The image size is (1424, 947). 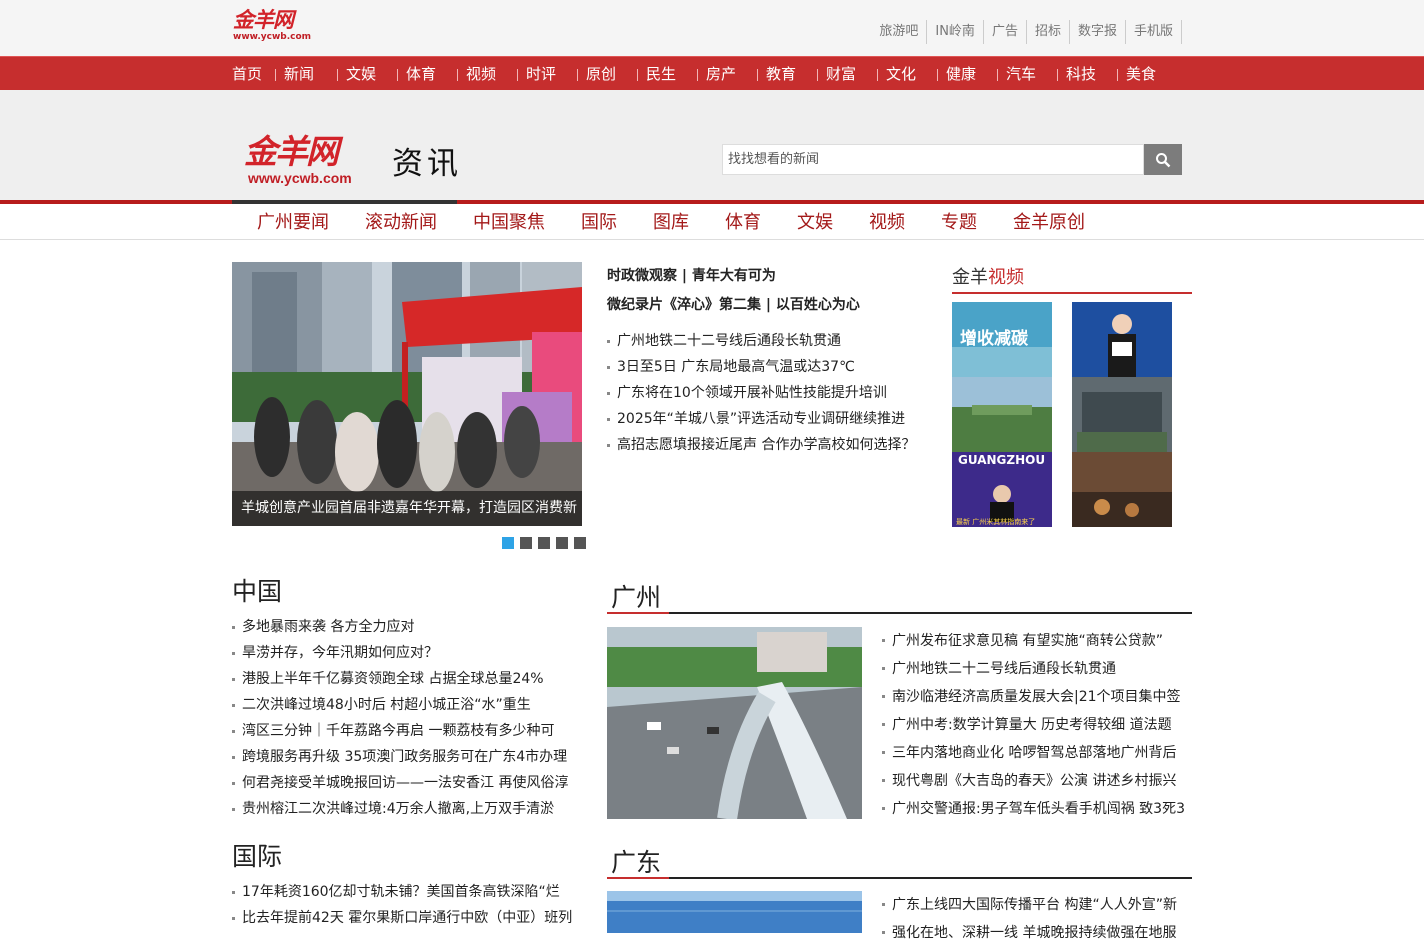 What do you see at coordinates (257, 590) in the screenshot?
I see `section-title-china: 中国` at bounding box center [257, 590].